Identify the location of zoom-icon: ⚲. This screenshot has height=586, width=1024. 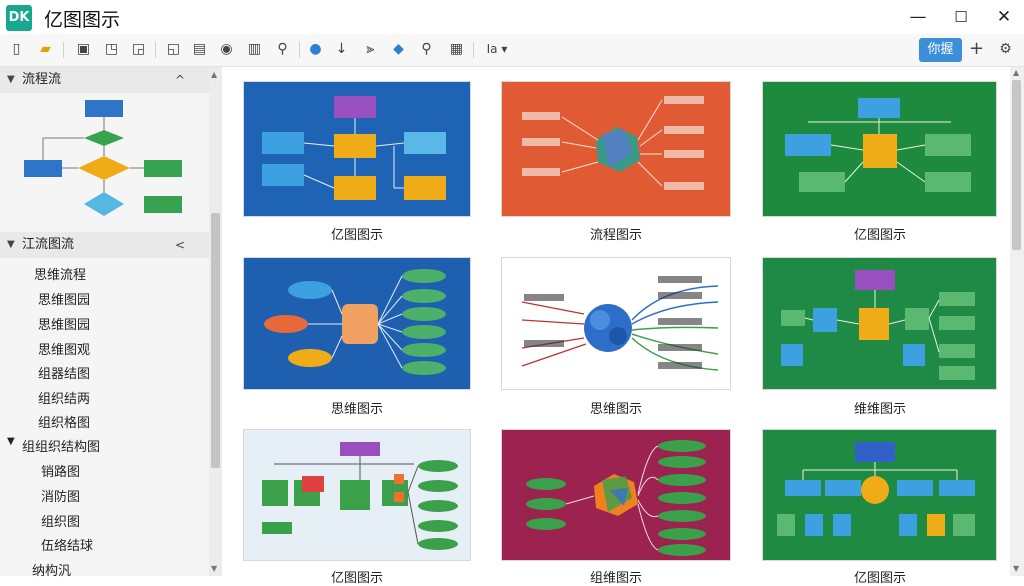
(426, 49).